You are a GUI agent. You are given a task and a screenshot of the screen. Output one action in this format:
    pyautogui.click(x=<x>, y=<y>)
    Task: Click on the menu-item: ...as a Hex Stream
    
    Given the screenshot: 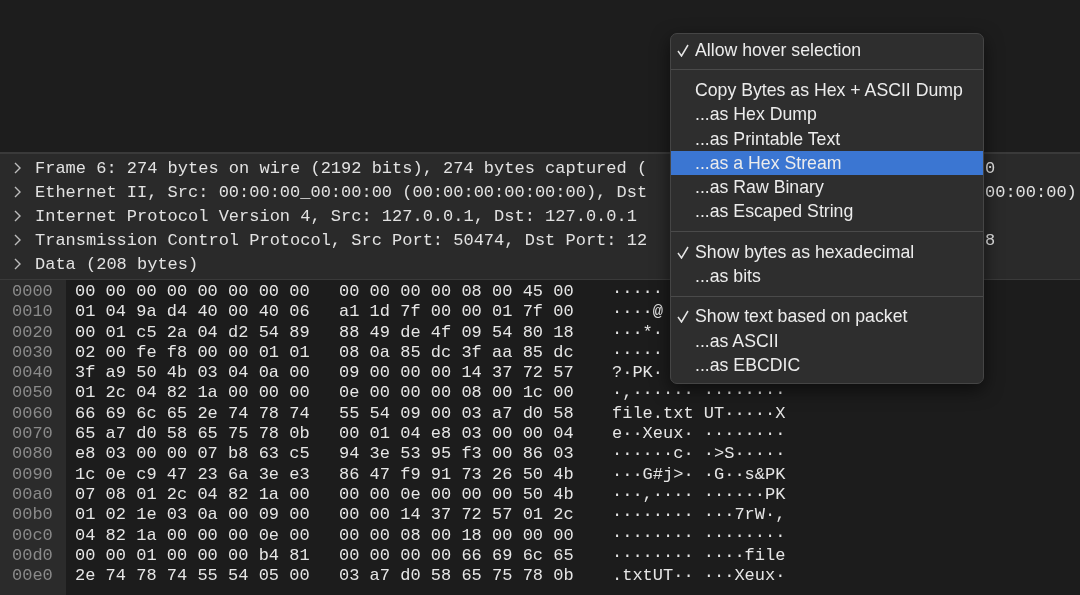 What is the action you would take?
    pyautogui.click(x=827, y=163)
    